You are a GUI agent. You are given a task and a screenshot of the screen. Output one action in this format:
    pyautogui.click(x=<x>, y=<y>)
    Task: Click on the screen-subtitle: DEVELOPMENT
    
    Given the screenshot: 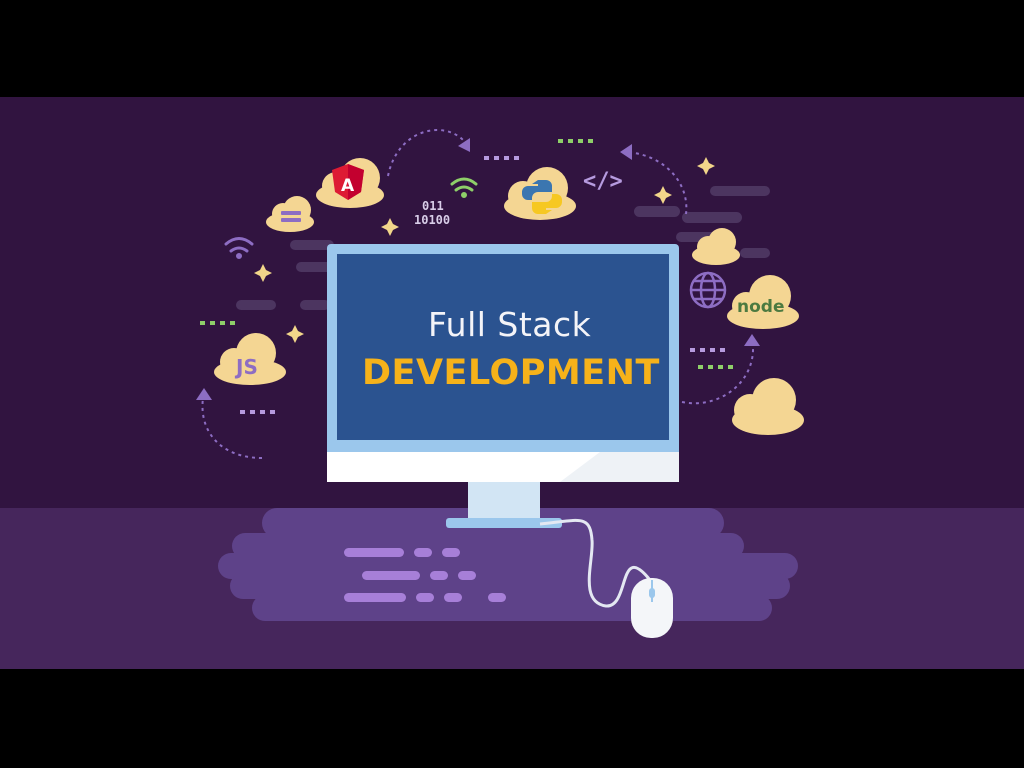 What is the action you would take?
    pyautogui.click(x=511, y=373)
    